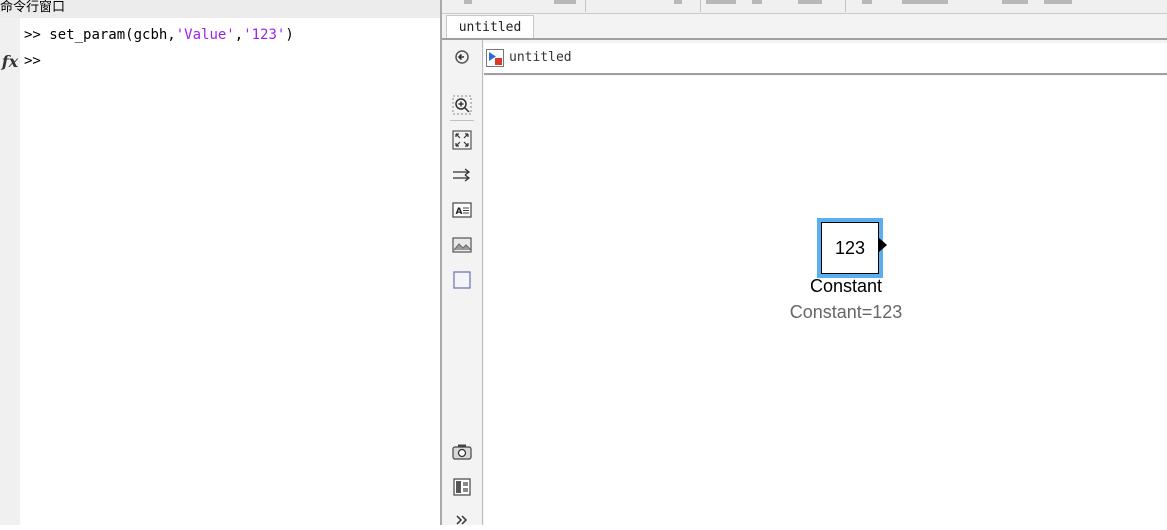 Image resolution: width=1167 pixels, height=530 pixels. I want to click on tab-divider, so click(804, 39).